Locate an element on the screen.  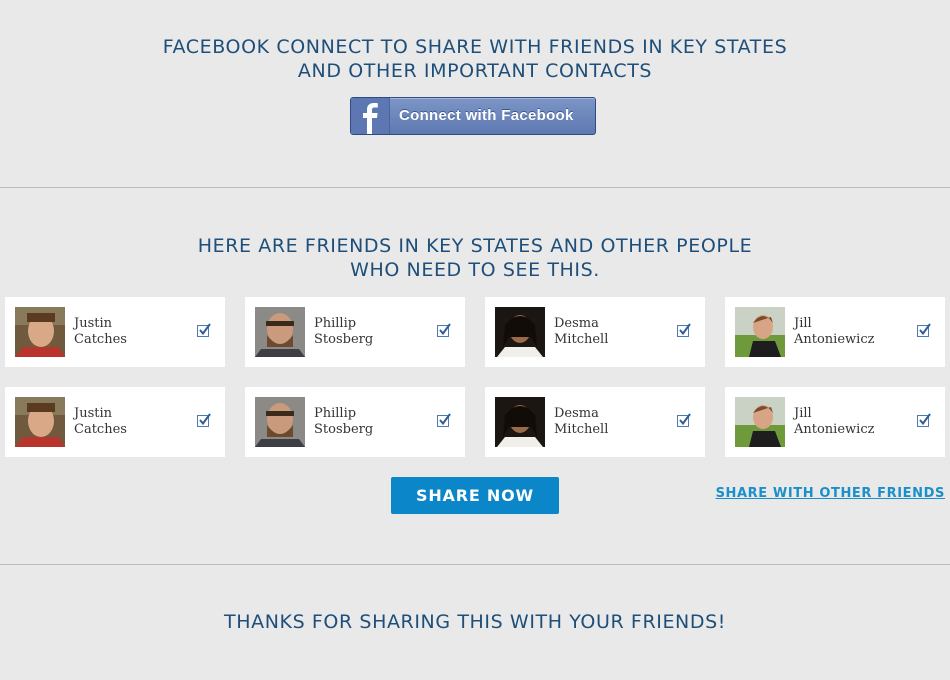
share-now-button: SHARE NOW is located at coordinates (475, 495).